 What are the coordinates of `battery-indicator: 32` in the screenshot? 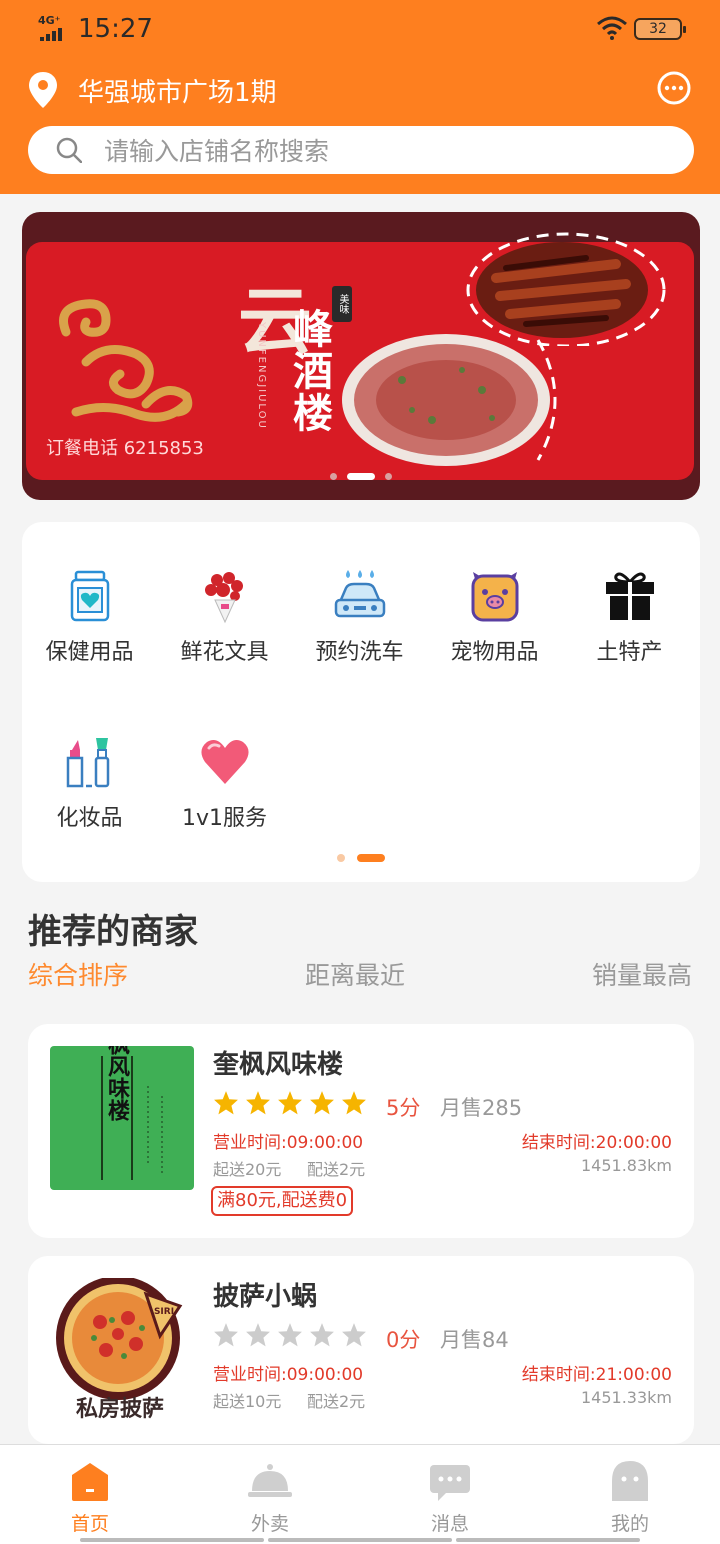 It's located at (660, 29).